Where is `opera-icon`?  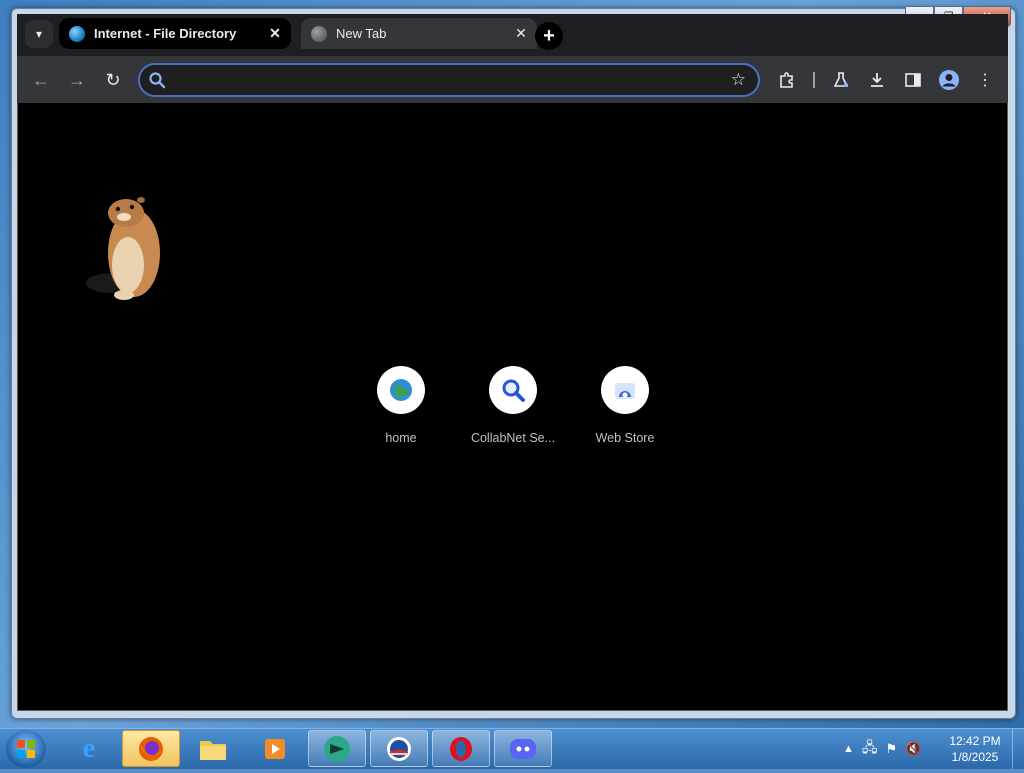 opera-icon is located at coordinates (461, 748).